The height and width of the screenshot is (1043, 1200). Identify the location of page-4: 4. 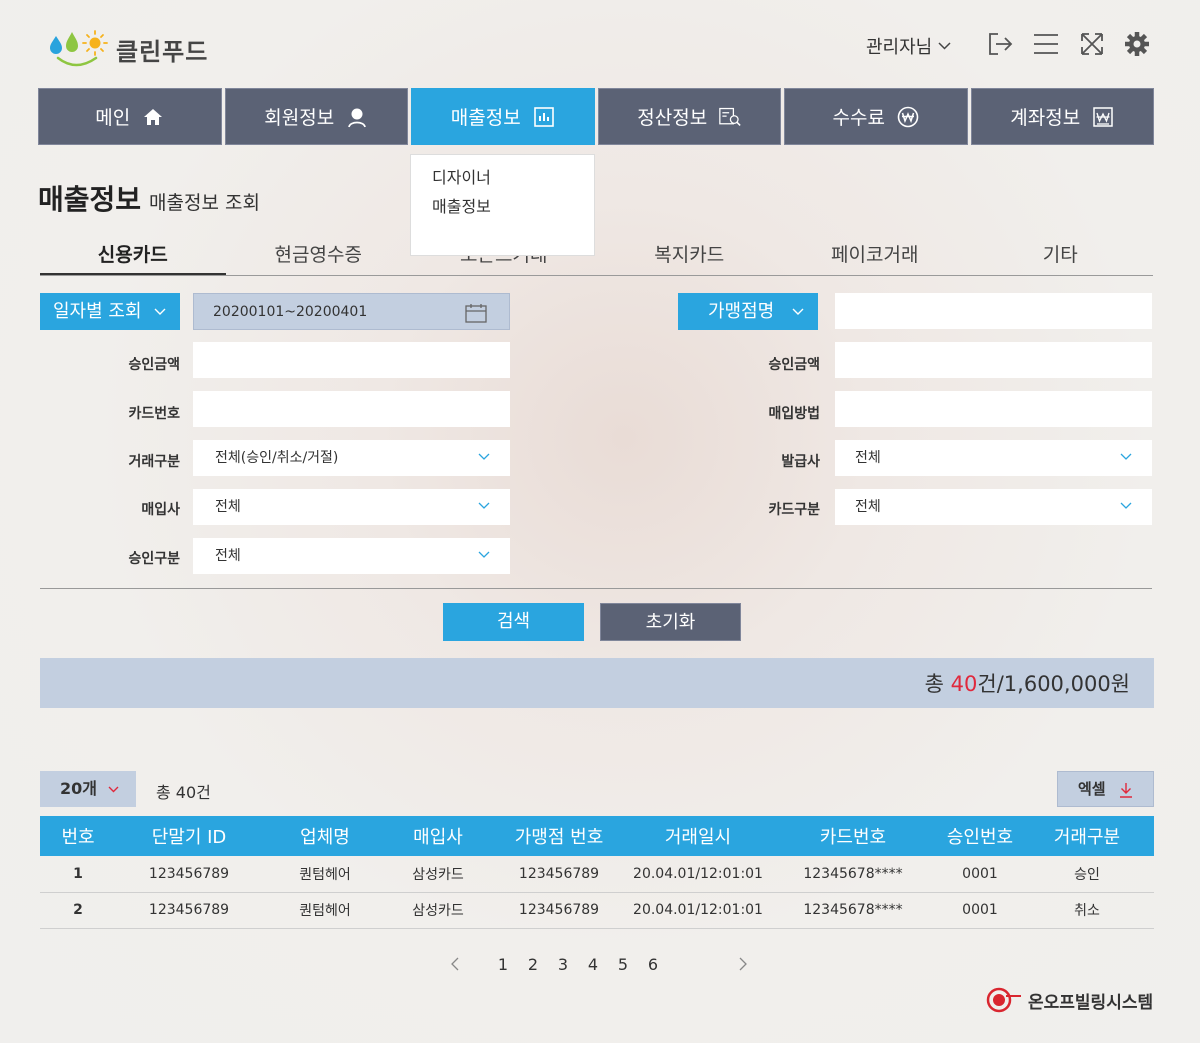
(593, 964).